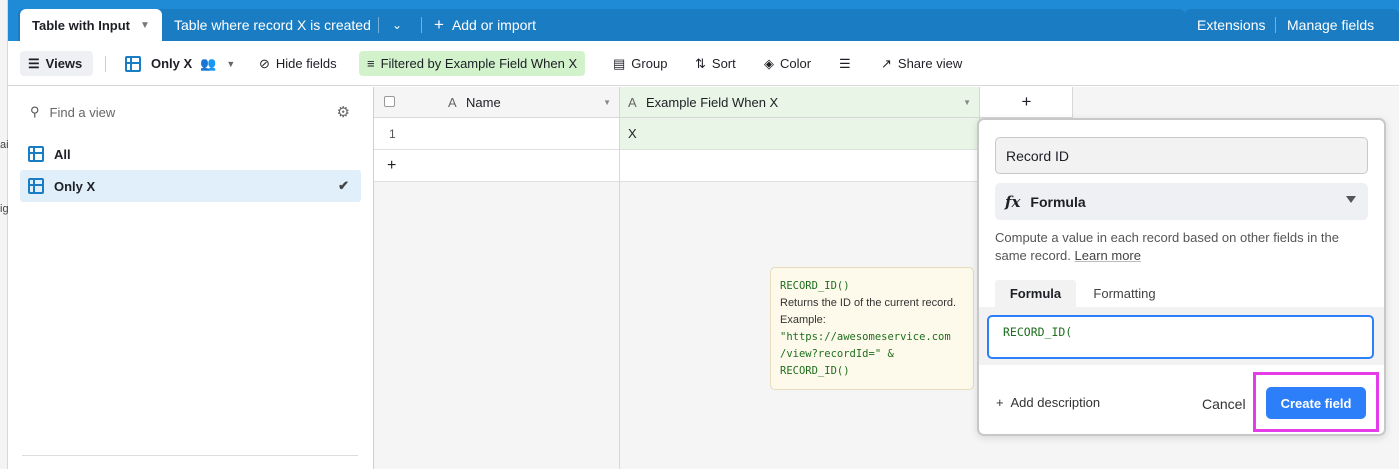 Image resolution: width=1399 pixels, height=469 pixels. I want to click on sort-button: ⇅ Sort, so click(715, 63).